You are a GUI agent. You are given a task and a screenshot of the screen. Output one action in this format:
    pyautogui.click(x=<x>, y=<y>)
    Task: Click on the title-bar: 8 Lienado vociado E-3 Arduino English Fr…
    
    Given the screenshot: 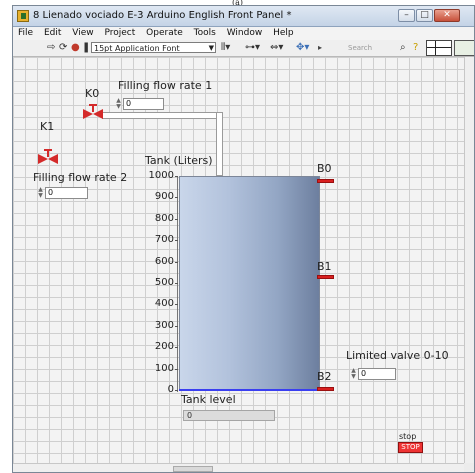 What is the action you would take?
    pyautogui.click(x=243, y=16)
    